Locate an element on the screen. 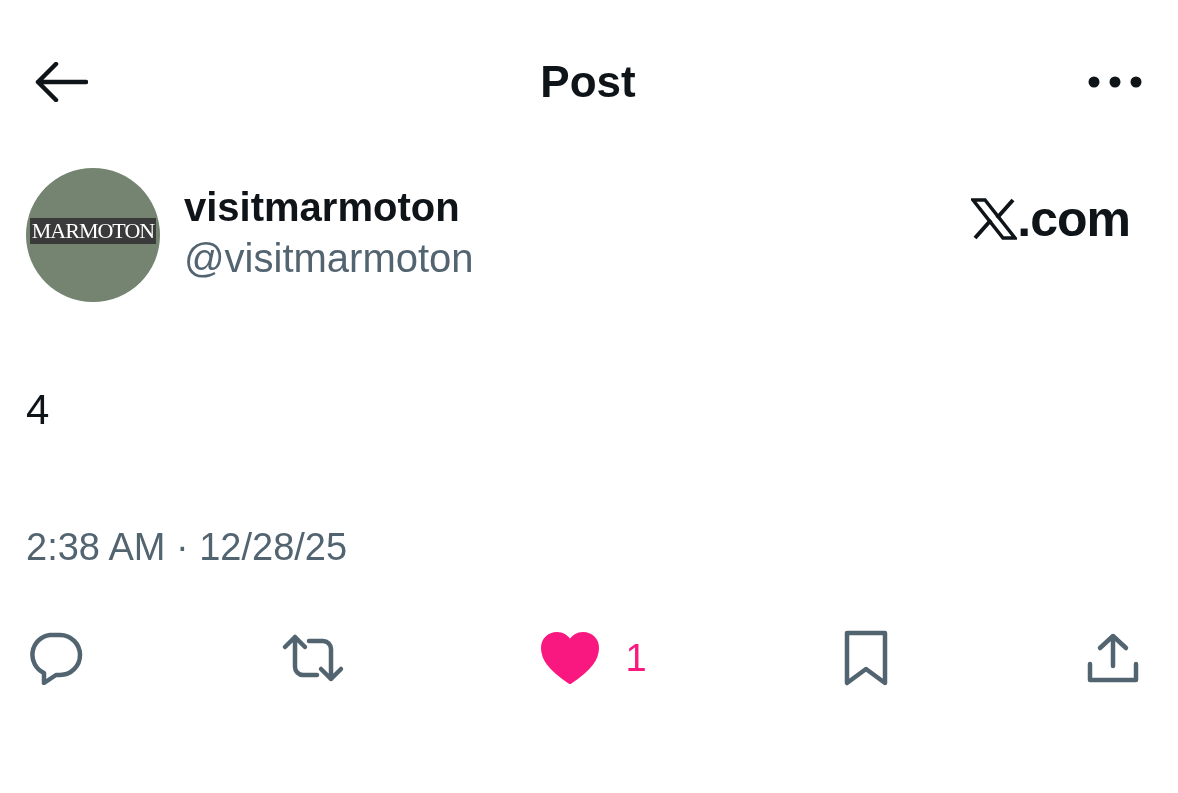 This screenshot has height=793, width=1178. bookmark-button is located at coordinates (866, 658).